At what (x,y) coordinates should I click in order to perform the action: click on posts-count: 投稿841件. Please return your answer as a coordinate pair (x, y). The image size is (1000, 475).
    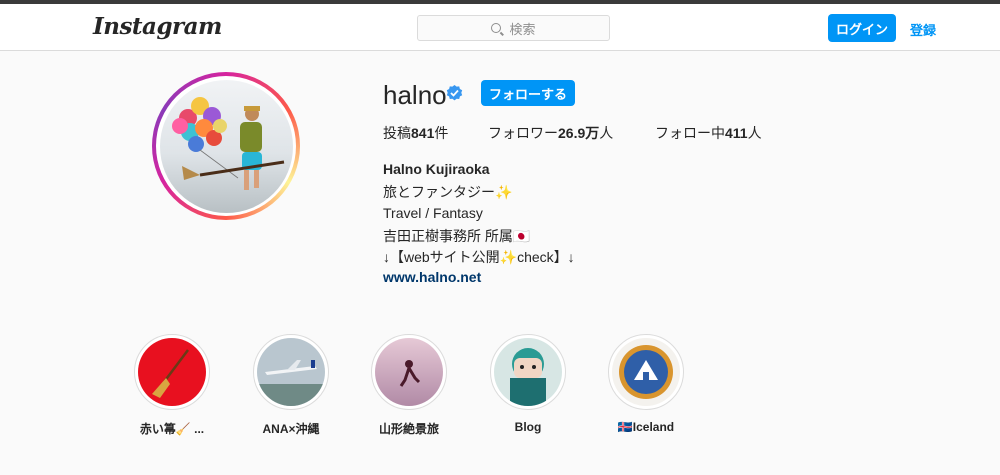
    Looking at the image, I should click on (416, 133).